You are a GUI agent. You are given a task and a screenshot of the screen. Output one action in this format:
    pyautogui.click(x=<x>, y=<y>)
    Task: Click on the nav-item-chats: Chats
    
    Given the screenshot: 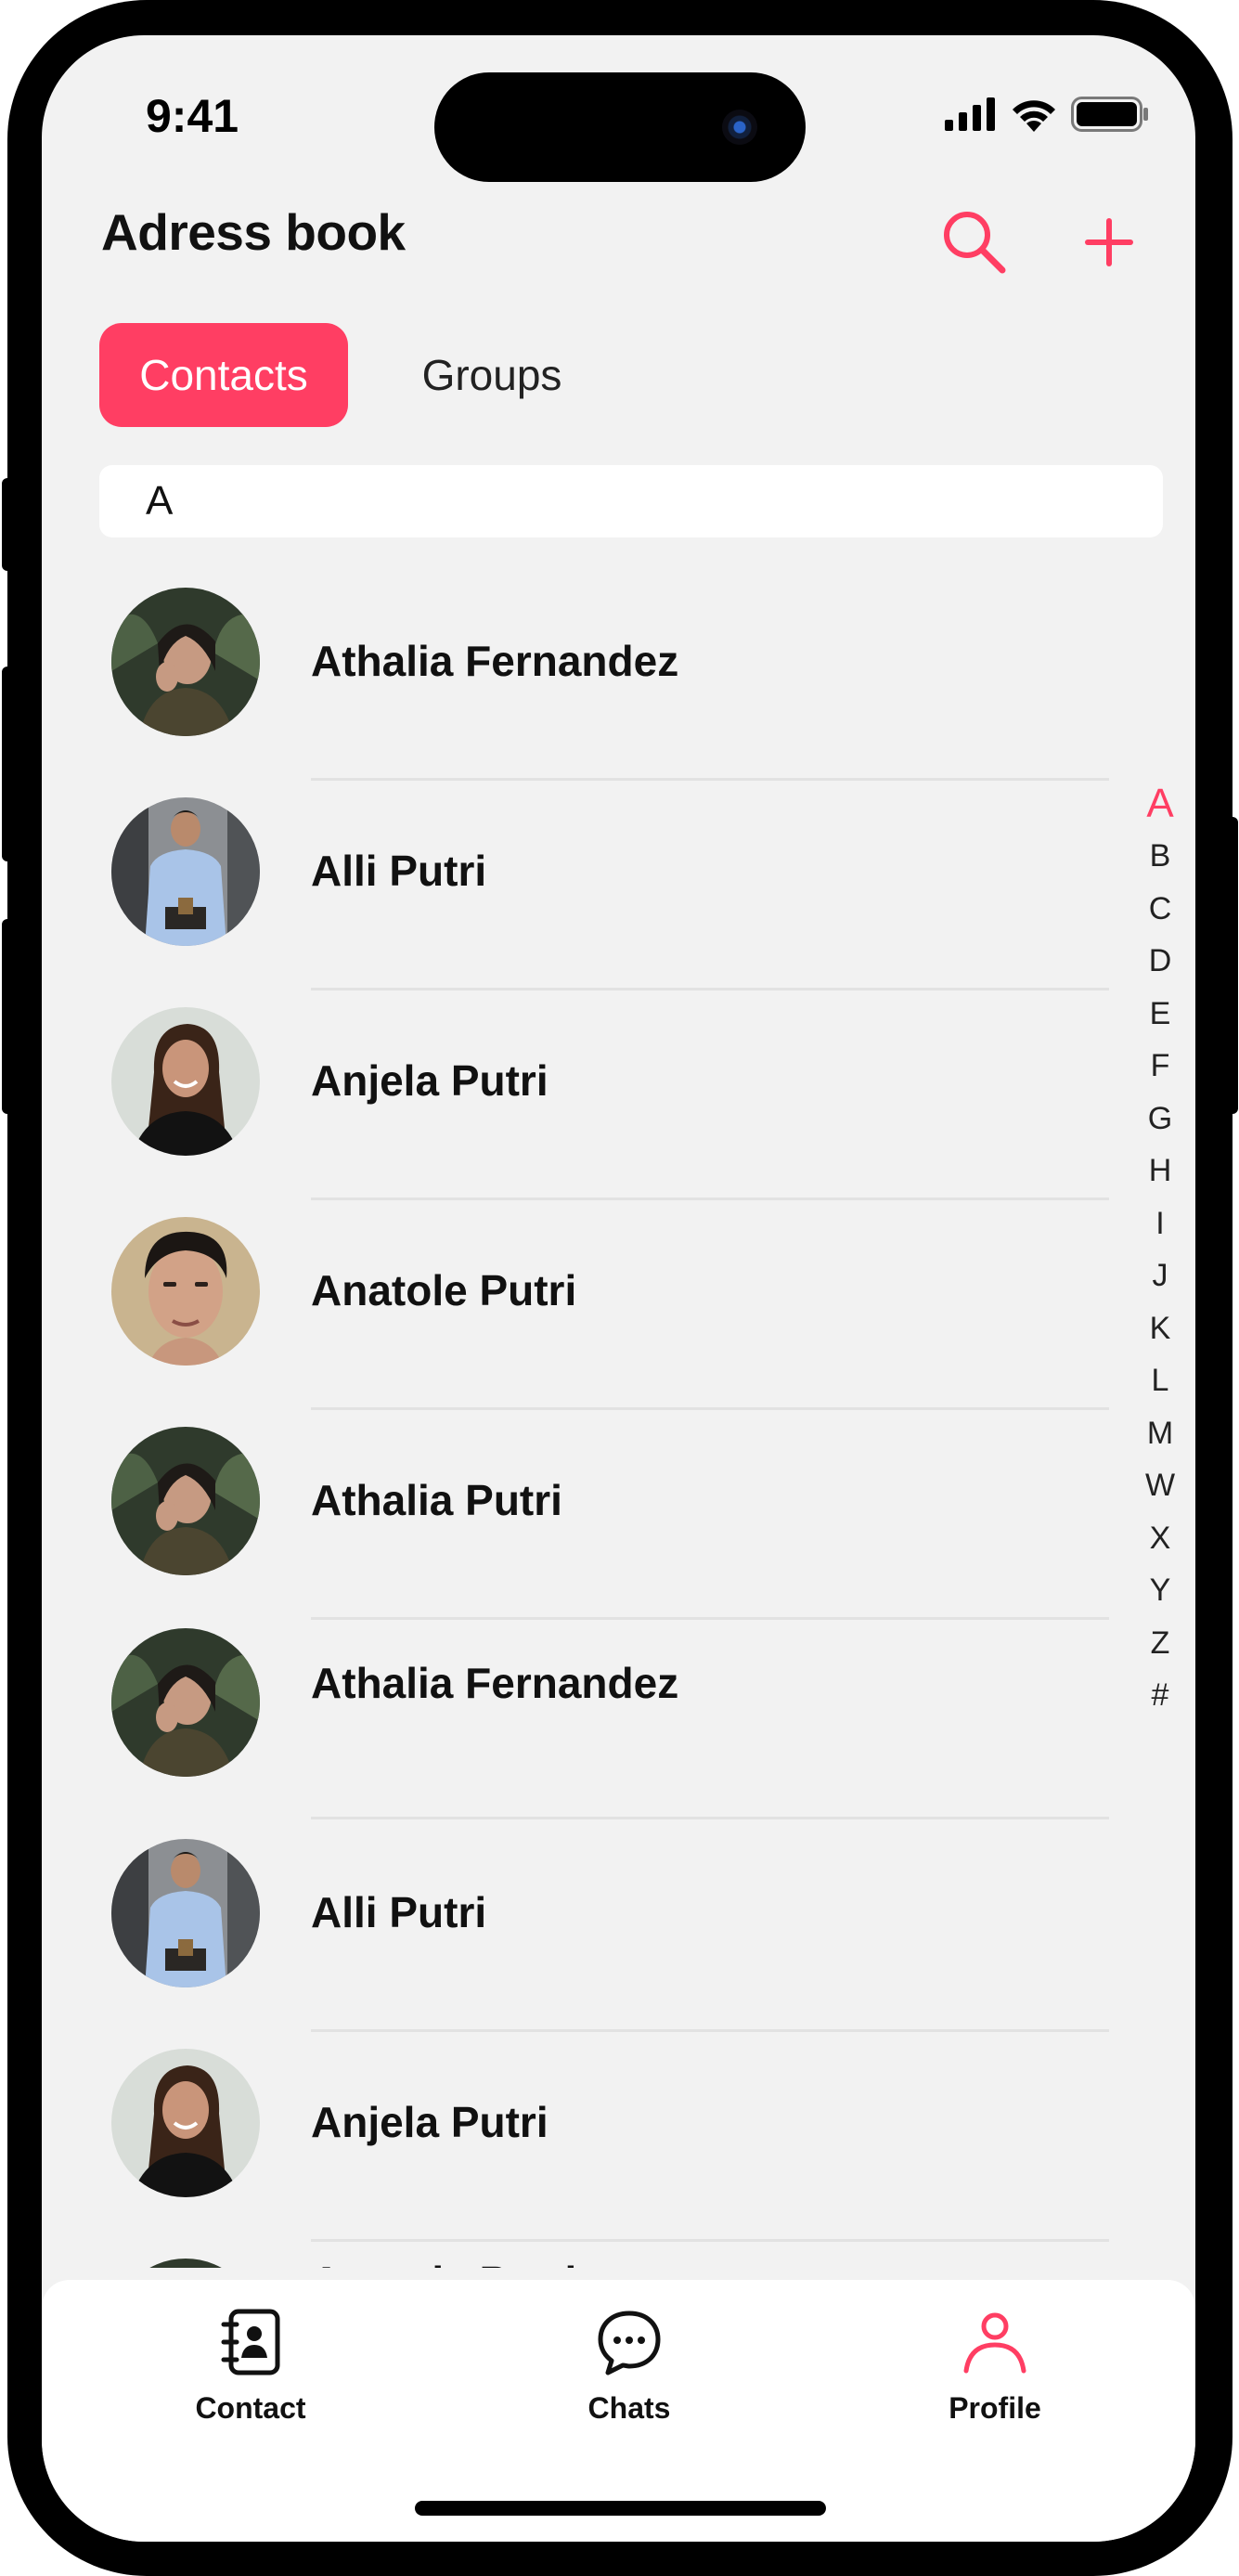 What is the action you would take?
    pyautogui.click(x=629, y=2377)
    